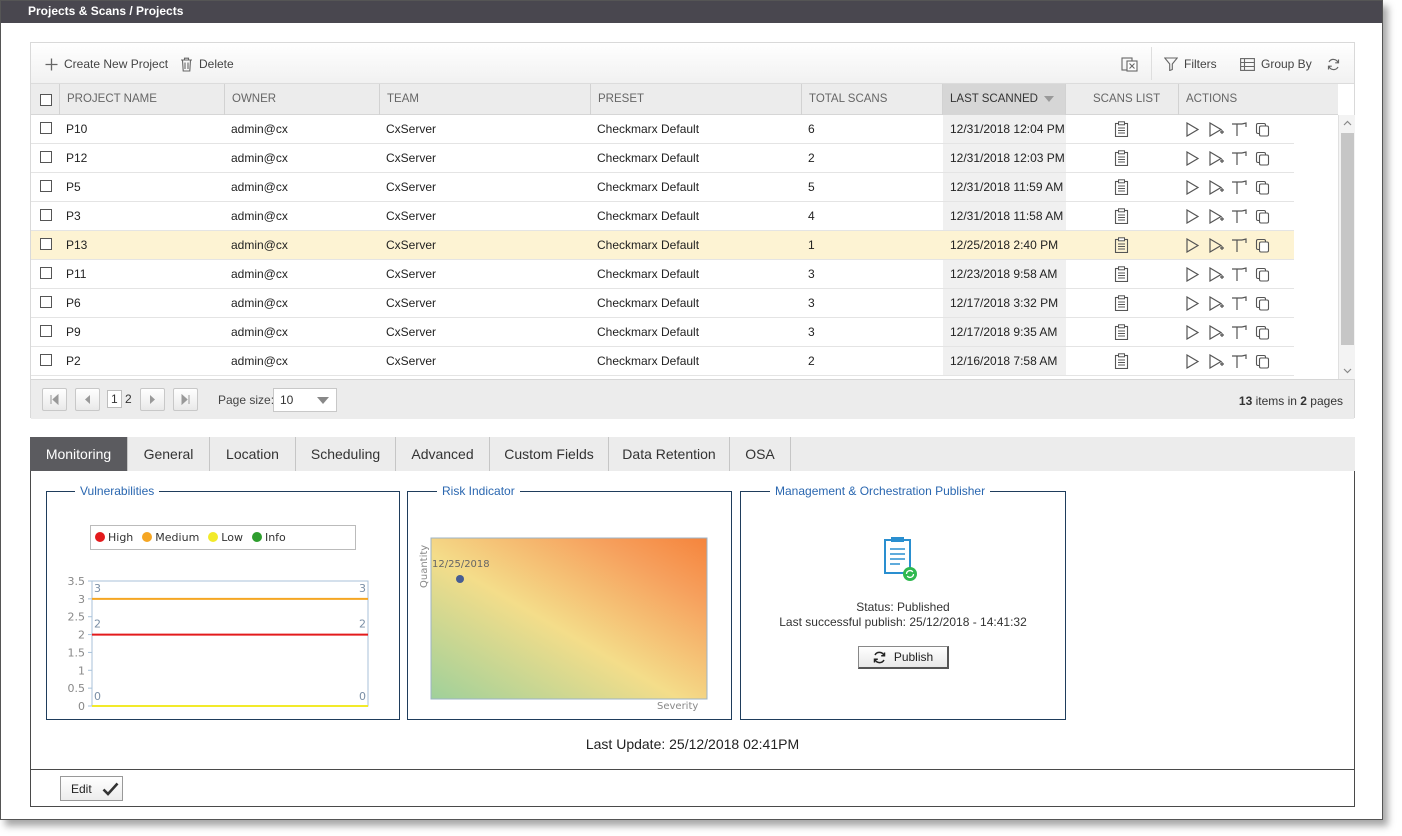 The height and width of the screenshot is (836, 1402). Describe the element at coordinates (549, 454) in the screenshot. I see `tab-custom-fields: Custom Fields` at that location.